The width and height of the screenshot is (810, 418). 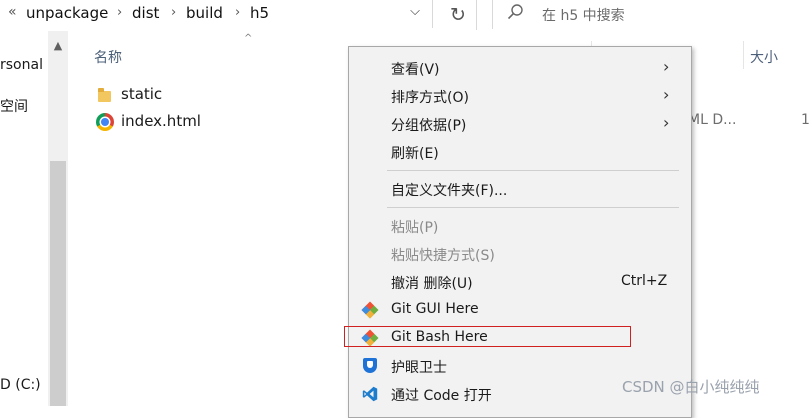 I want to click on breadcrumb-dist: dist, so click(x=145, y=13).